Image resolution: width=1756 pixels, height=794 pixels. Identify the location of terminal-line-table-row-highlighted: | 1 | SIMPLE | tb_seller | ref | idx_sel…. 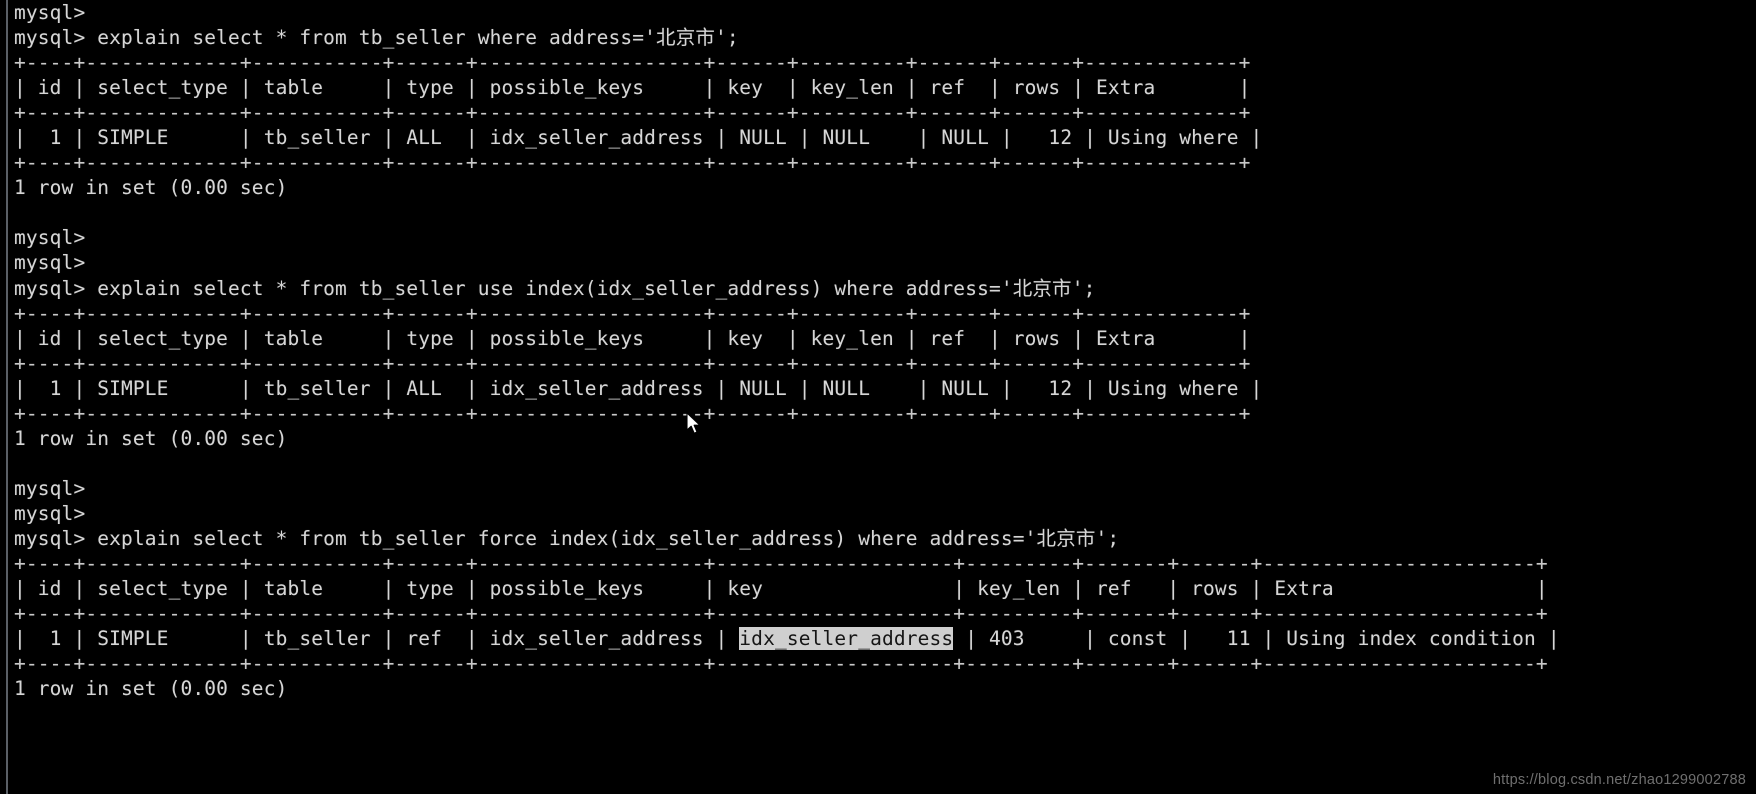
(885, 638).